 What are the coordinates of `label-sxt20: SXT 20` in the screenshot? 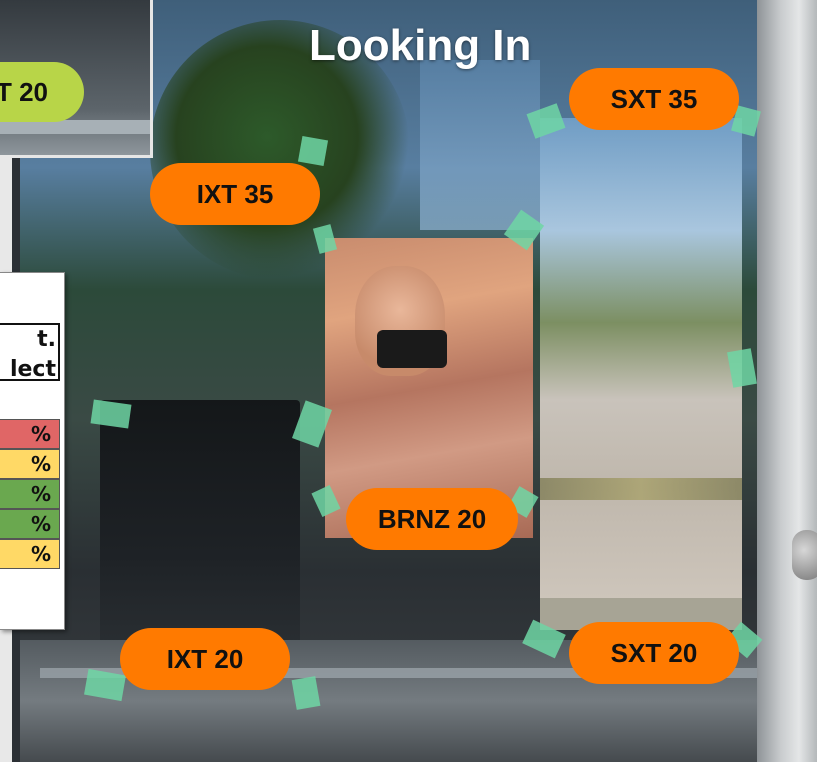 It's located at (654, 653).